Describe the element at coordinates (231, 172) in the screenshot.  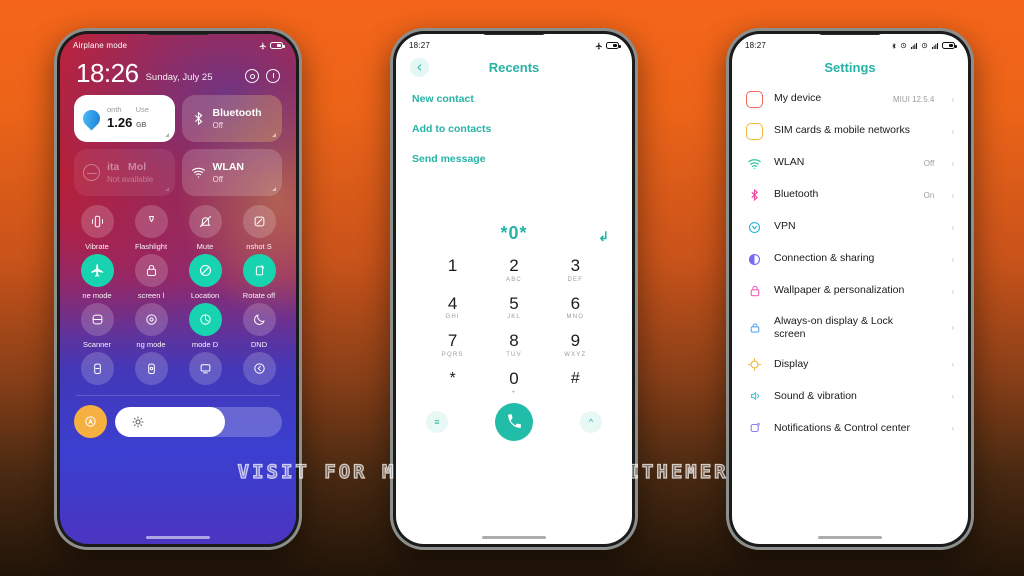
I see `card-wlan: WLAN Off` at that location.